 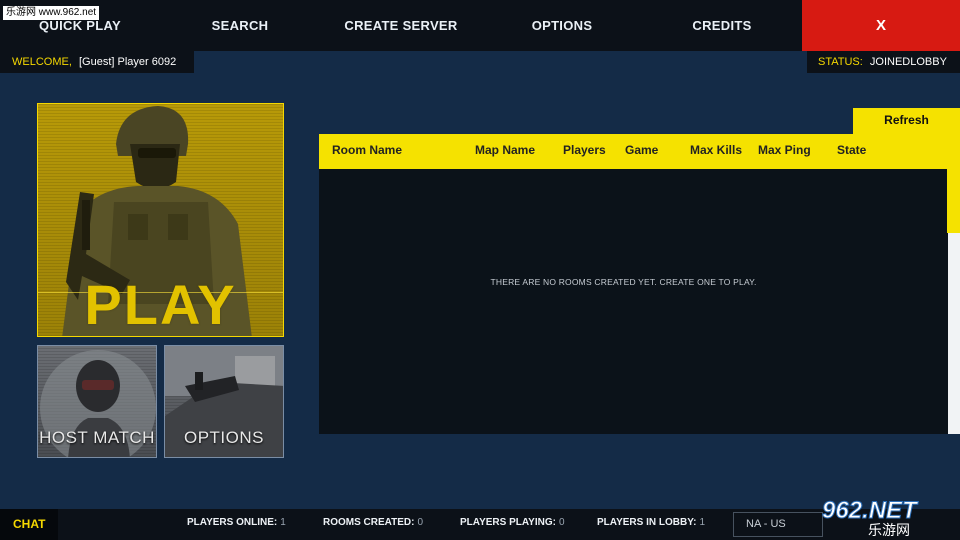 What do you see at coordinates (840, 62) in the screenshot?
I see `status-label: STATUS:` at bounding box center [840, 62].